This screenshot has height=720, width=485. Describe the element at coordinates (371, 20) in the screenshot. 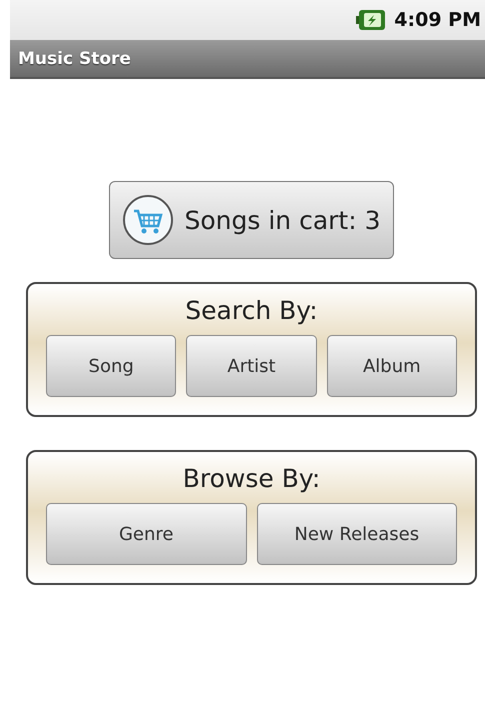

I see `battery-icon` at that location.